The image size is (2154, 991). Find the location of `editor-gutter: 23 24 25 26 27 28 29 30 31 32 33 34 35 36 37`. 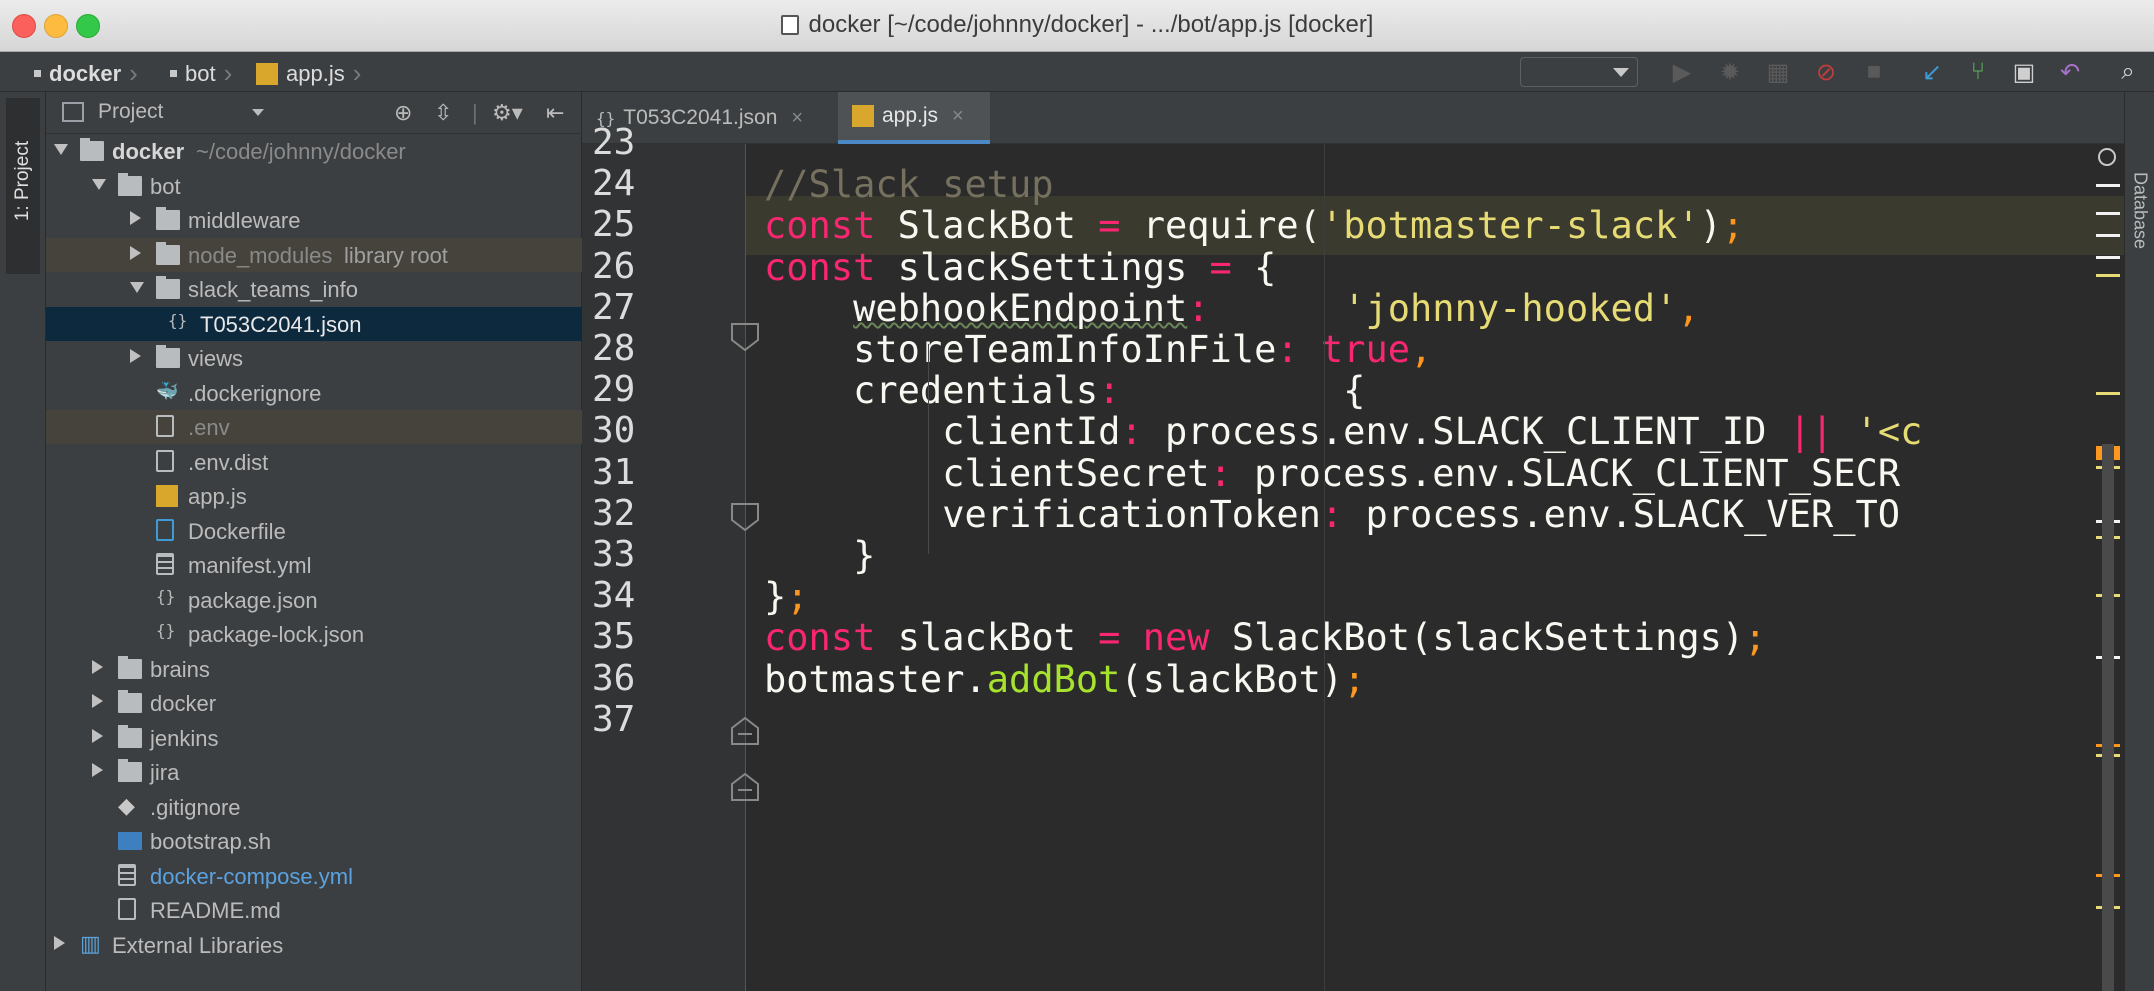

editor-gutter: 23 24 25 26 27 28 29 30 31 32 33 34 35 36 37 is located at coordinates (664, 556).